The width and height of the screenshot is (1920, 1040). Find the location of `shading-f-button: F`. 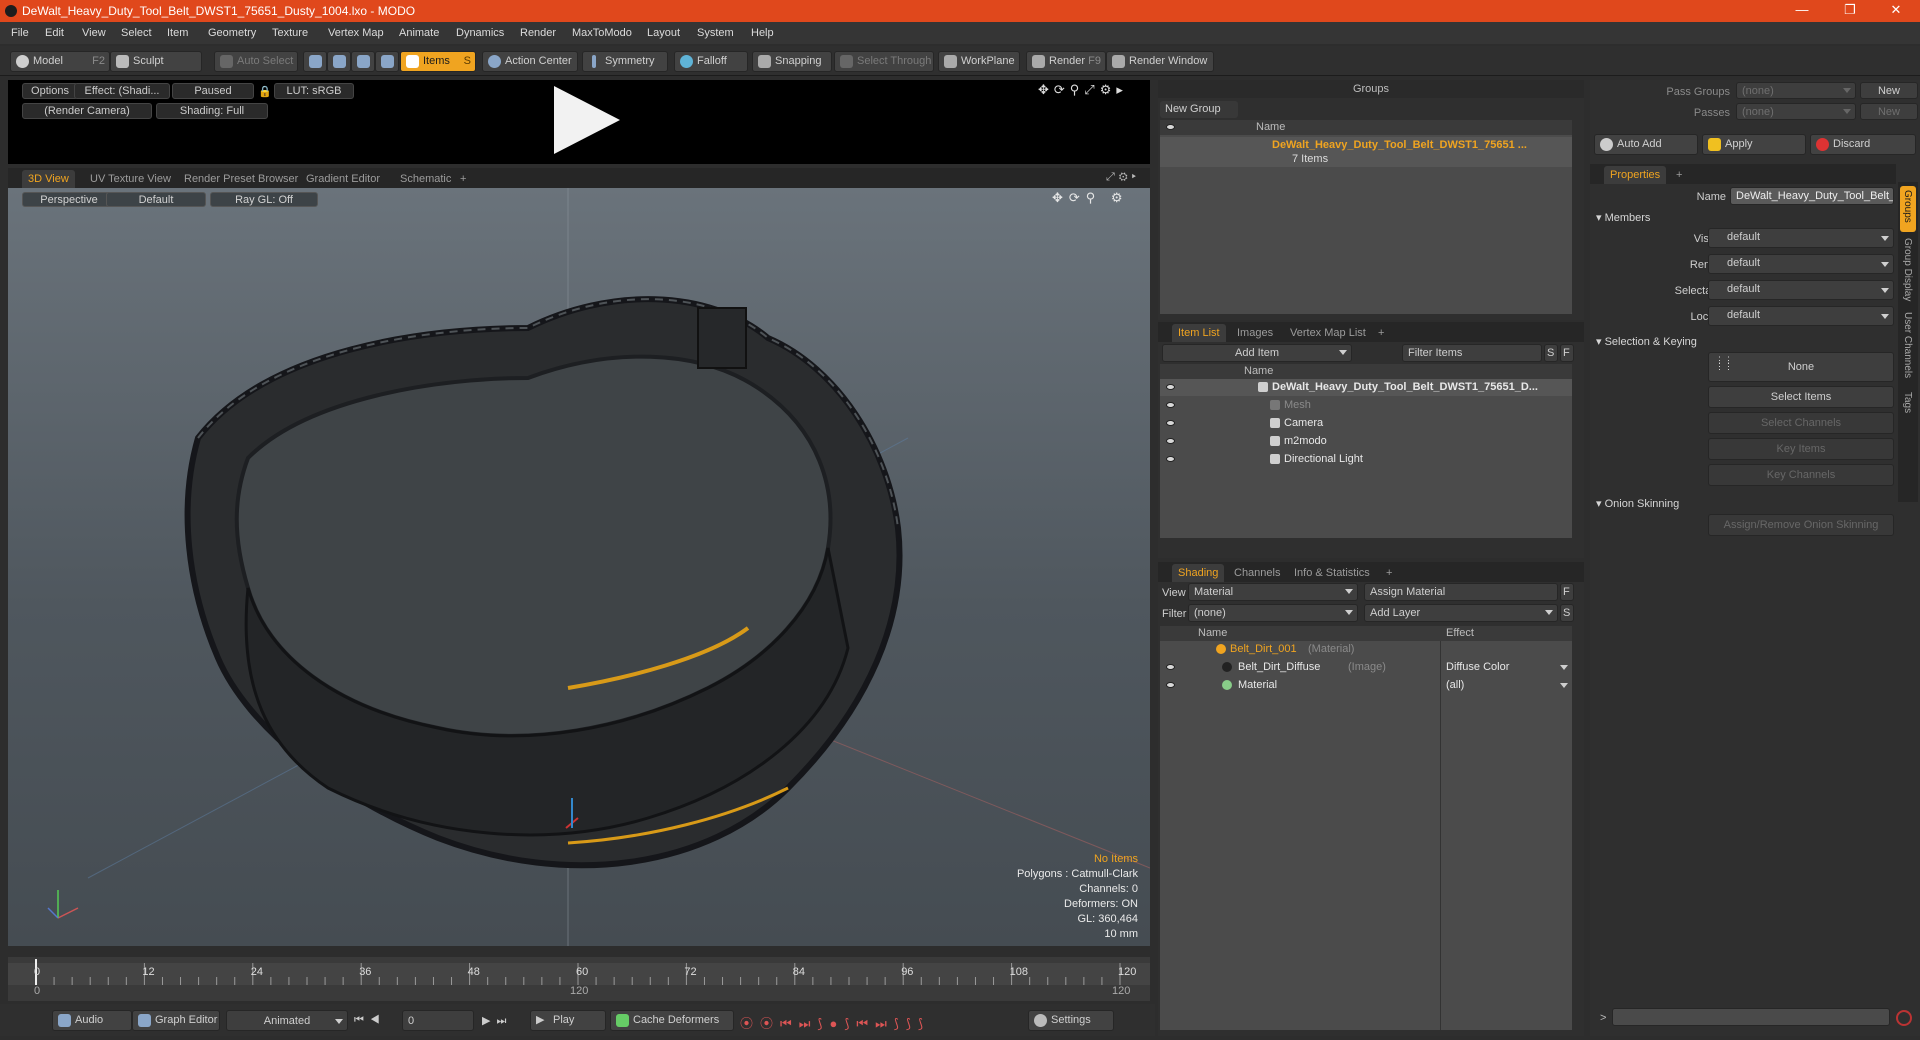

shading-f-button: F is located at coordinates (1567, 592).